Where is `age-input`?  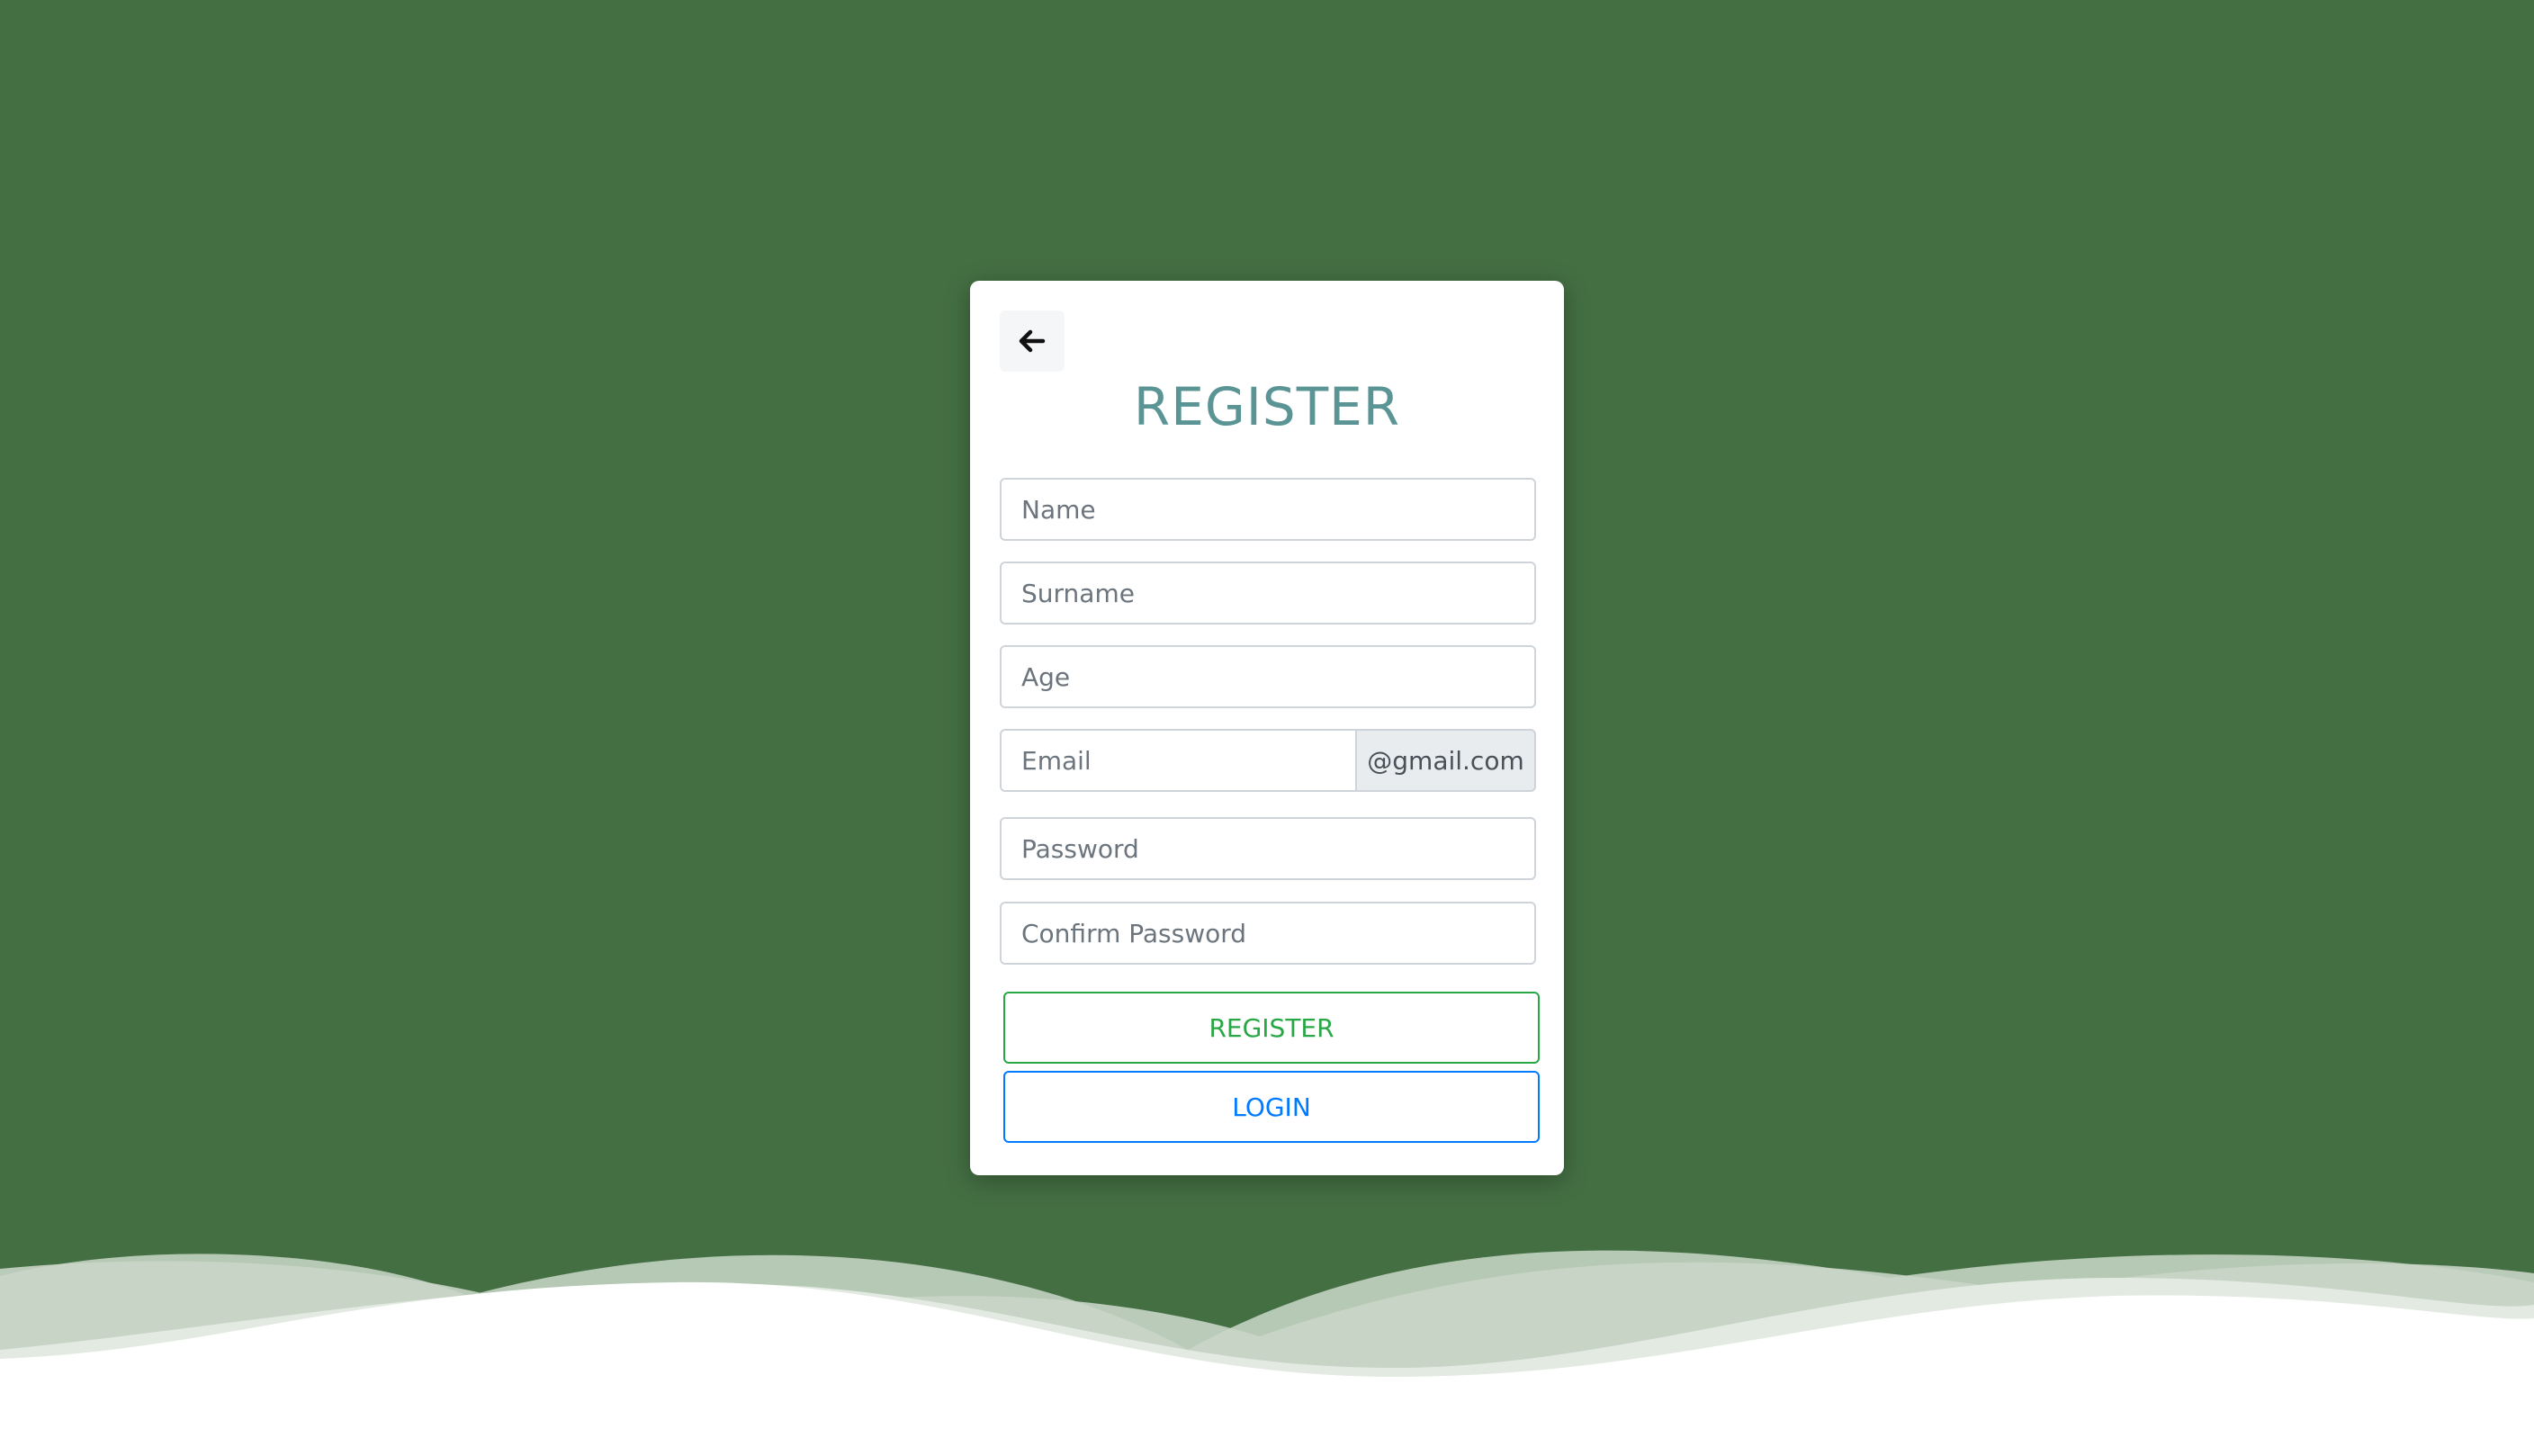 age-input is located at coordinates (1268, 676).